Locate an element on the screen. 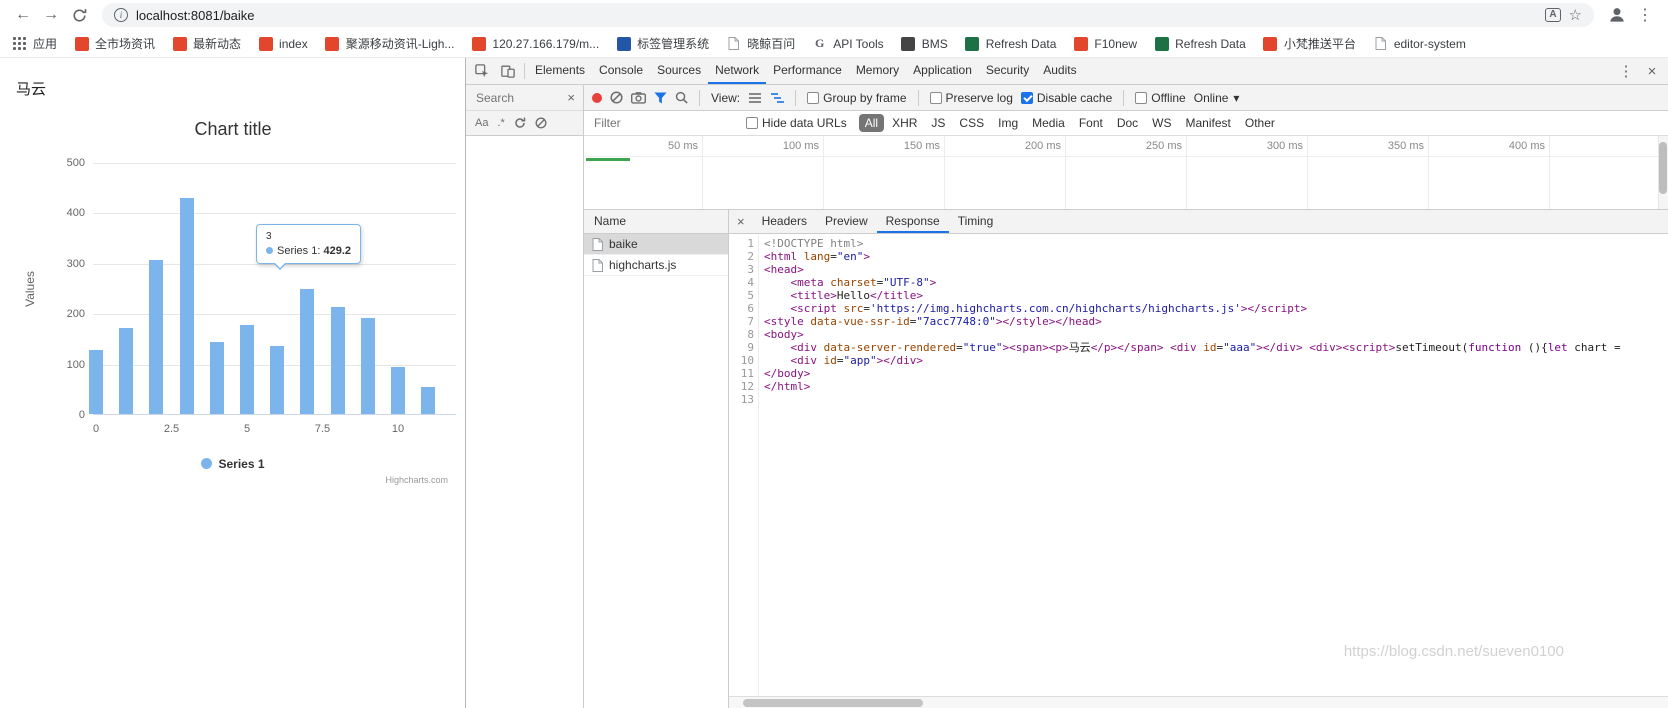 The width and height of the screenshot is (1668, 708). filter-type-js: JS is located at coordinates (938, 123).